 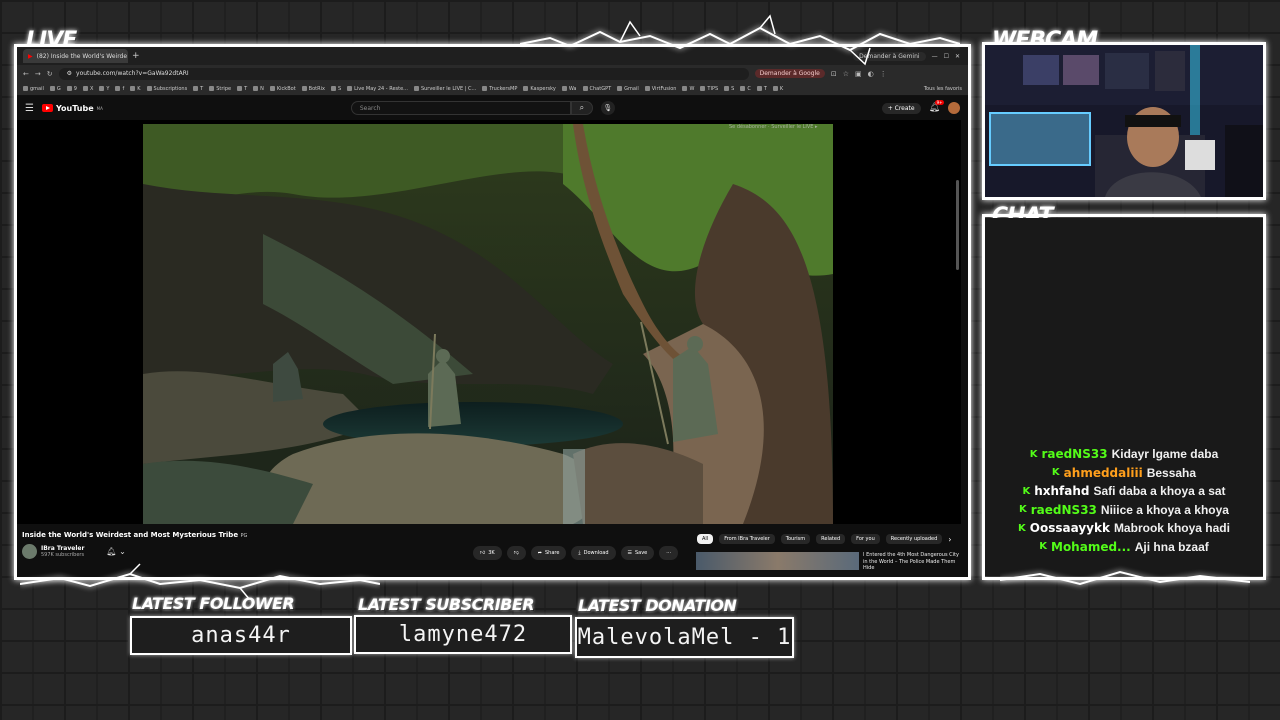 What do you see at coordinates (72, 108) in the screenshot?
I see `youtube-logo: YouTube MA` at bounding box center [72, 108].